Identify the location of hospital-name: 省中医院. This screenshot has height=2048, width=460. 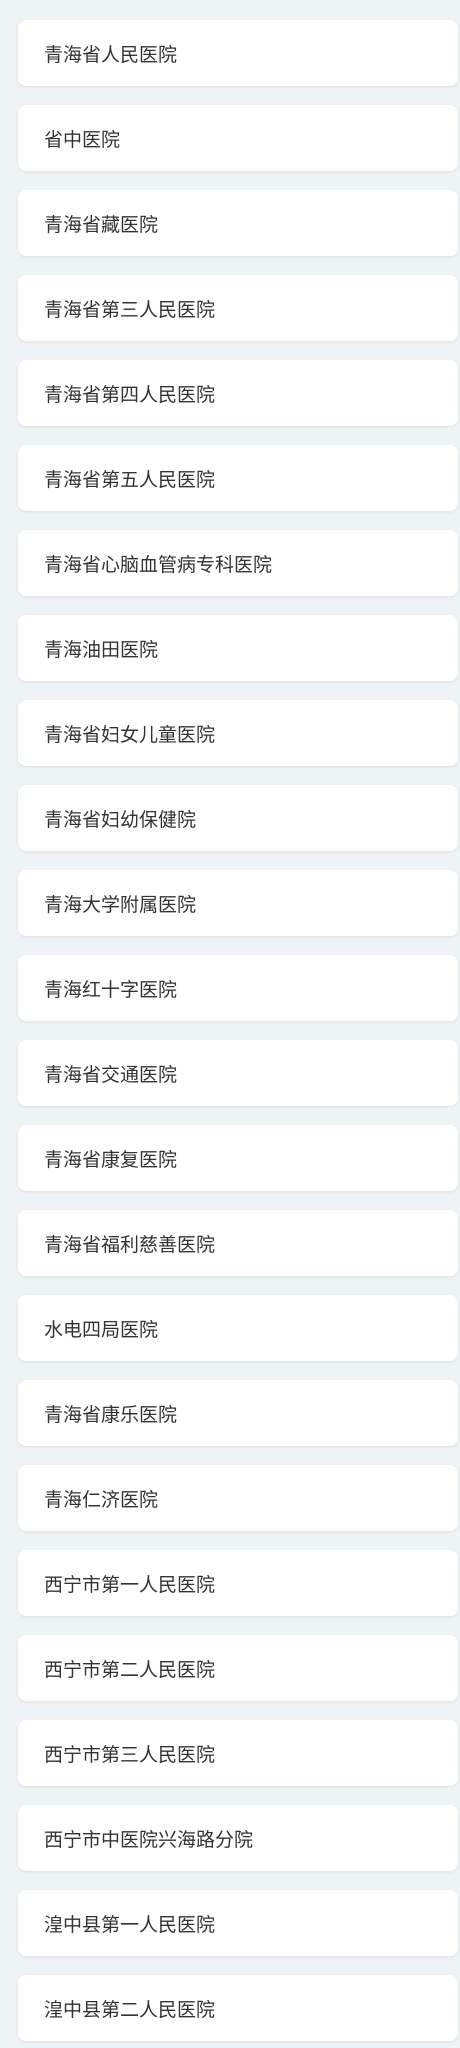
(82, 139).